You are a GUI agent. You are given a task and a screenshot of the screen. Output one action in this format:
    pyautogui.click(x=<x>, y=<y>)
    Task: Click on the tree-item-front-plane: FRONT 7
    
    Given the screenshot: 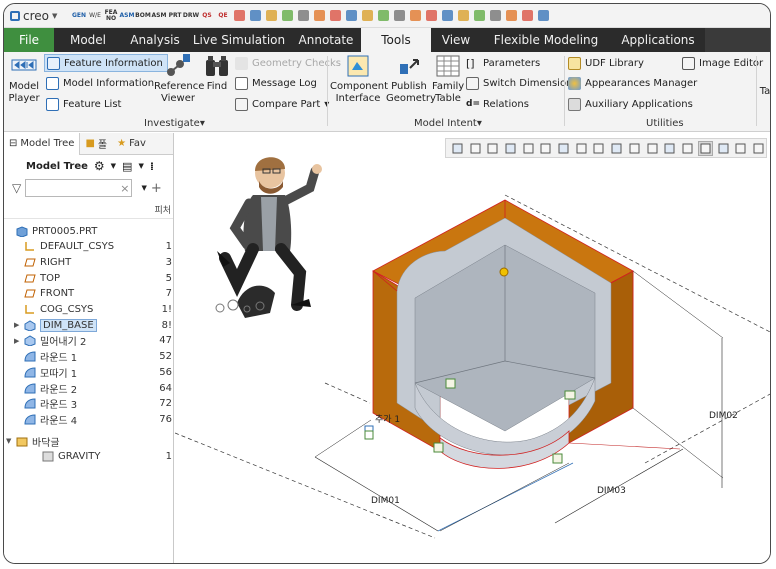 What is the action you would take?
    pyautogui.click(x=89, y=294)
    